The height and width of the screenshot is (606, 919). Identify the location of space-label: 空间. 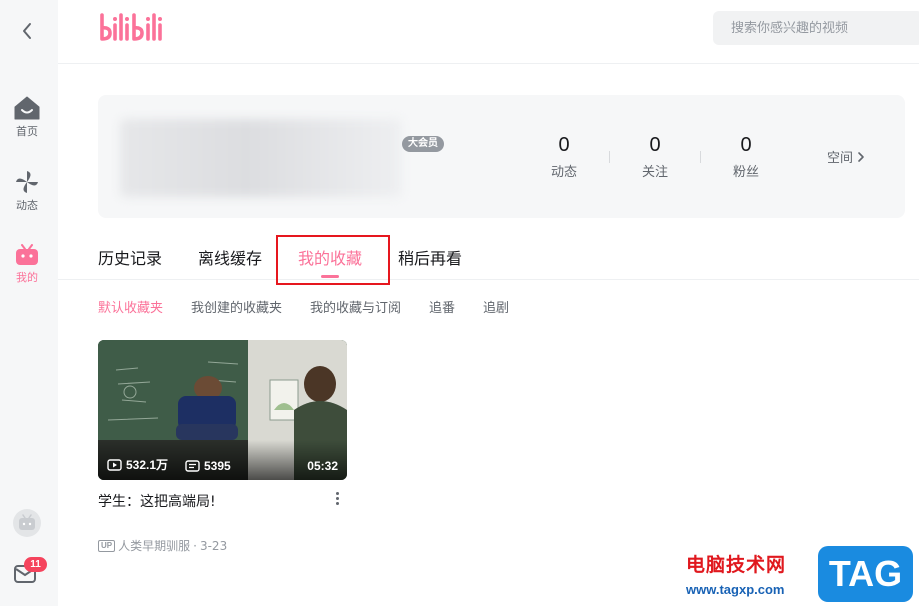
(840, 158).